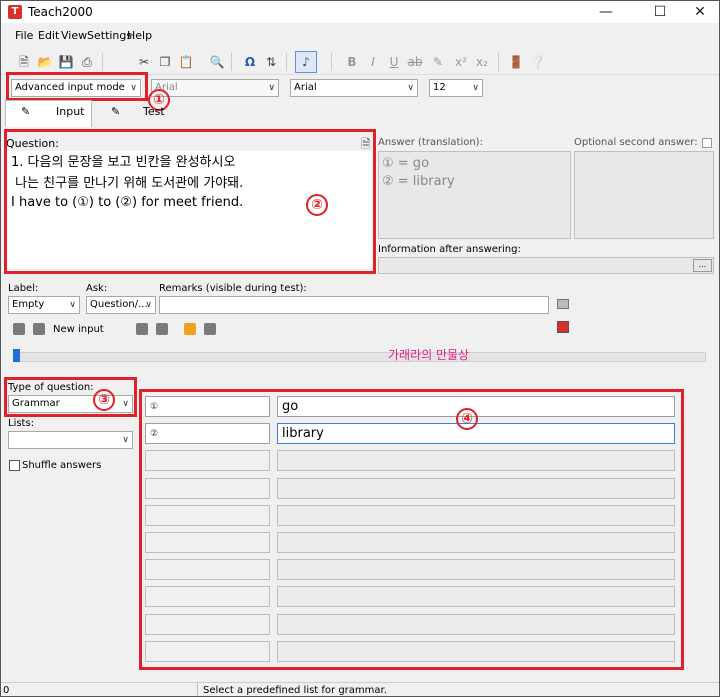  What do you see at coordinates (606, 12) in the screenshot?
I see `minimize-button: —` at bounding box center [606, 12].